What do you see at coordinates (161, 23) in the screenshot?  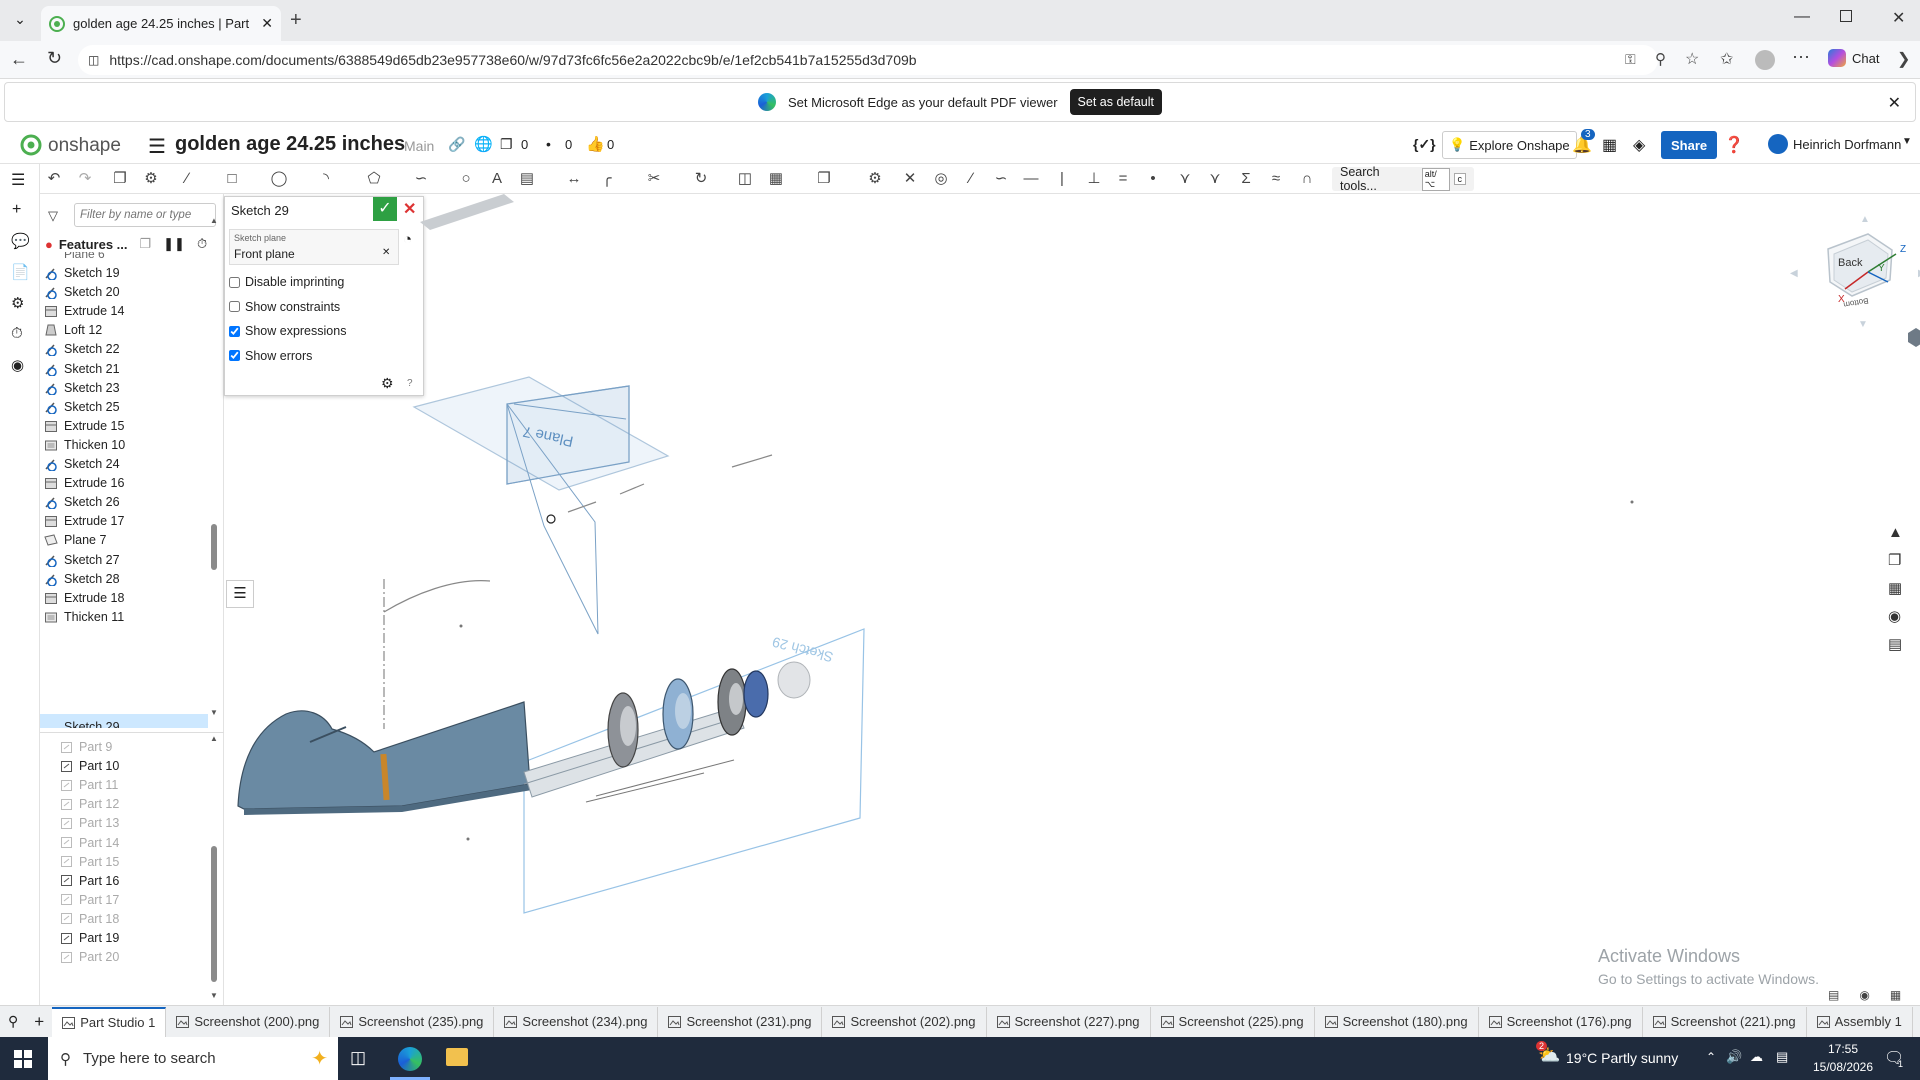 I see `browser-tab: golden age 24.25 inches | Part Stu ✕` at bounding box center [161, 23].